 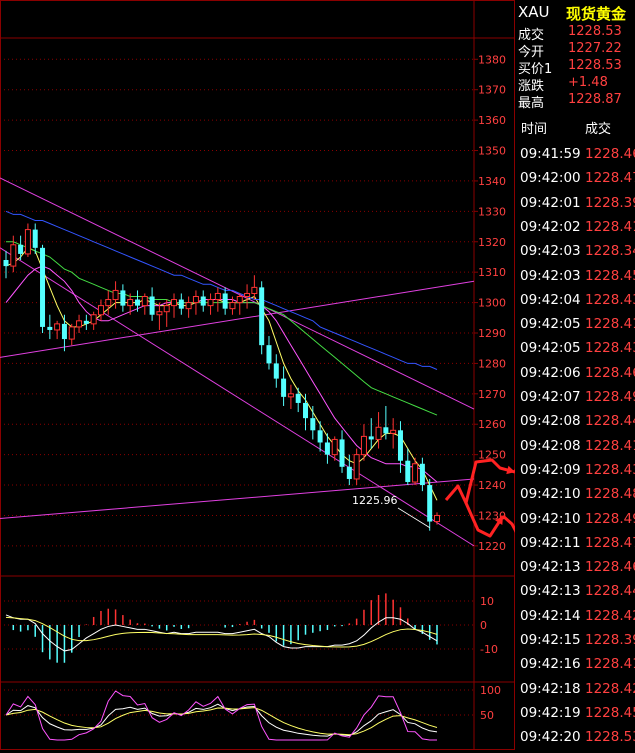 What do you see at coordinates (492, 211) in the screenshot?
I see `y-tick-label: 1330` at bounding box center [492, 211].